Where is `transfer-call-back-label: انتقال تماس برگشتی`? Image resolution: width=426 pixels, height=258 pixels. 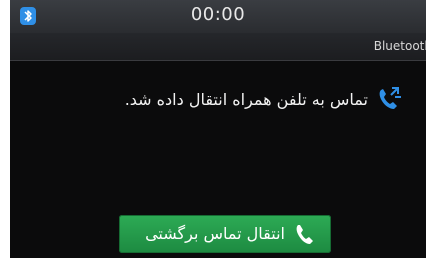 transfer-call-back-label: انتقال تماس برگشتی is located at coordinates (215, 233).